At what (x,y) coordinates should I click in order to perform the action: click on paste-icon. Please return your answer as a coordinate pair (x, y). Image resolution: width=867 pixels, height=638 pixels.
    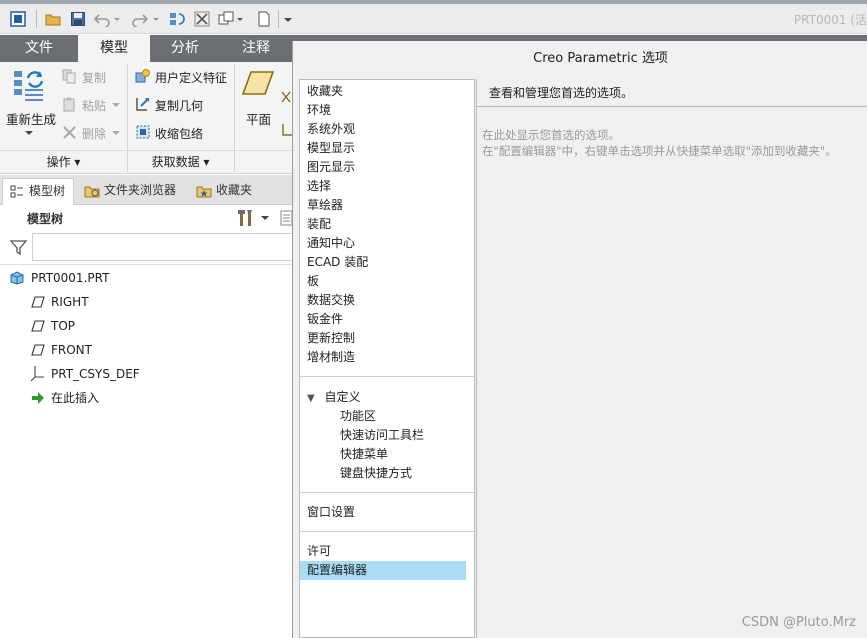
    Looking at the image, I should click on (69, 104).